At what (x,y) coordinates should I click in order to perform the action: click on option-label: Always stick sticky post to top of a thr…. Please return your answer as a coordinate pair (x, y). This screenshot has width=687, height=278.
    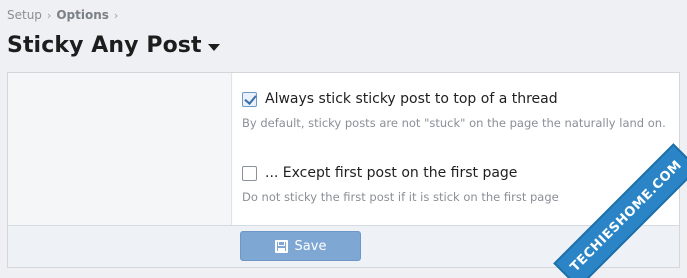
    Looking at the image, I should click on (411, 99).